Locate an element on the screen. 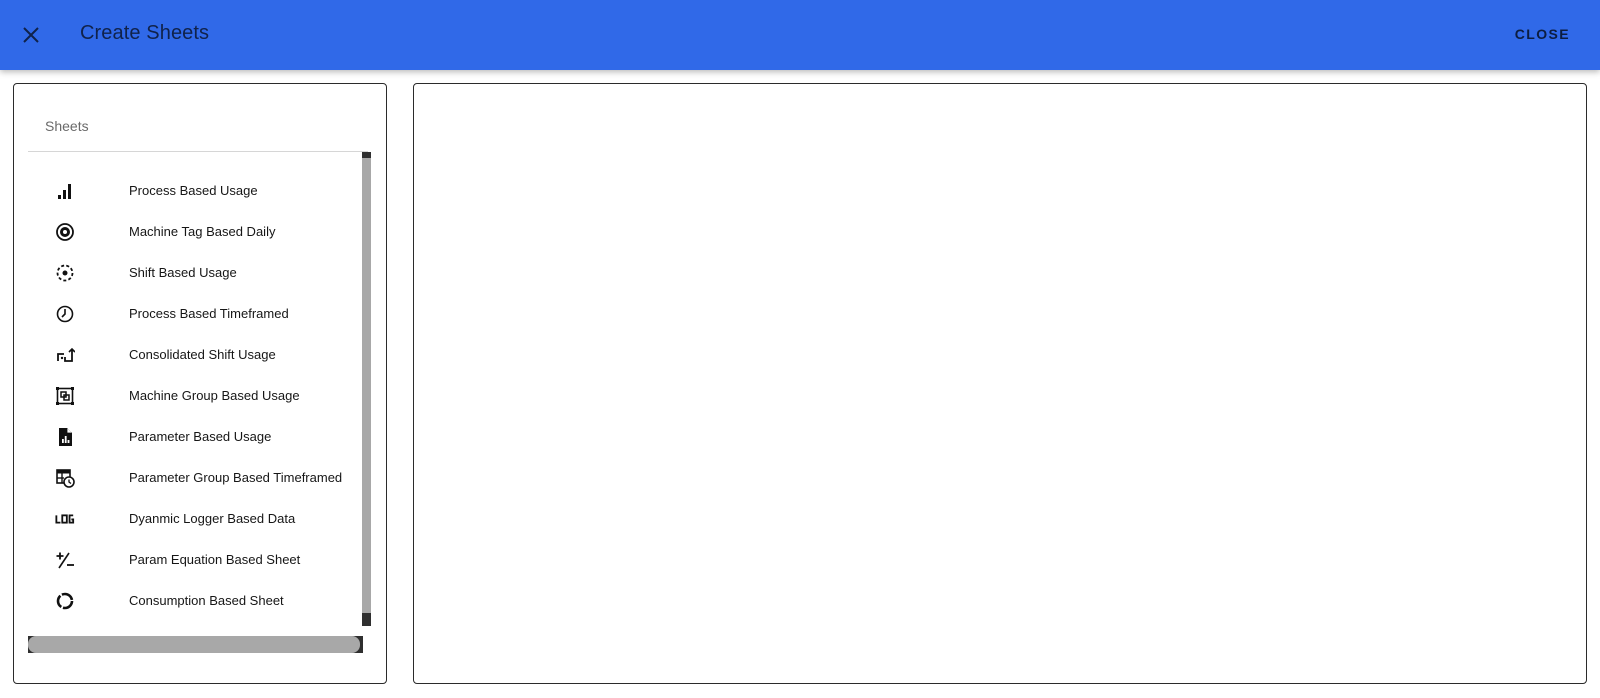  document-chart-icon is located at coordinates (65, 437).